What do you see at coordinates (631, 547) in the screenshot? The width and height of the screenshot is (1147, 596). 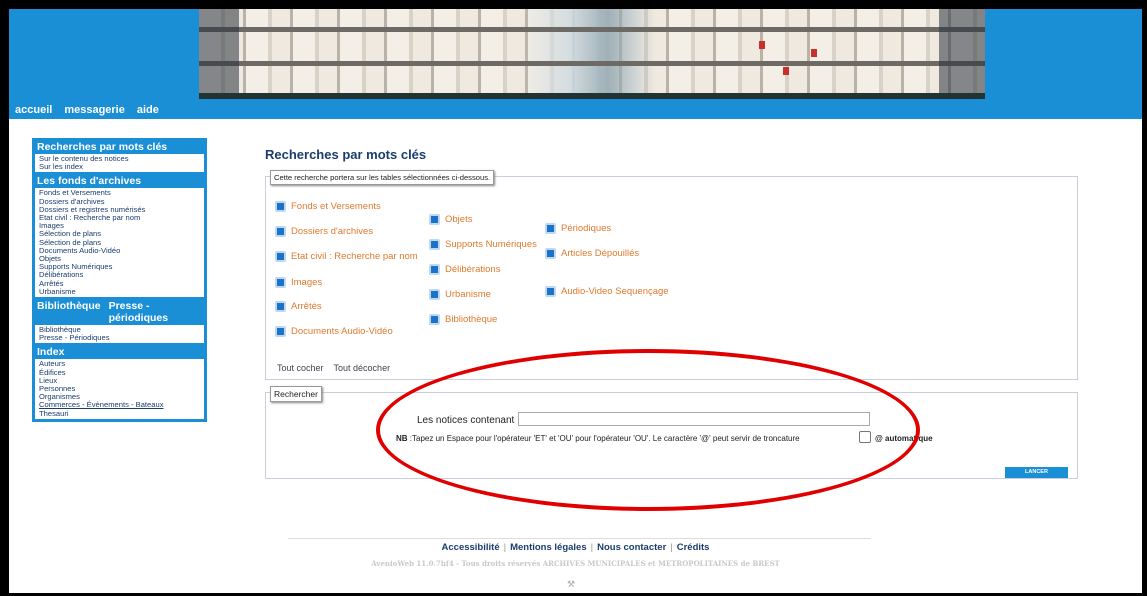 I see `footer-contact-link: Nous contacter` at bounding box center [631, 547].